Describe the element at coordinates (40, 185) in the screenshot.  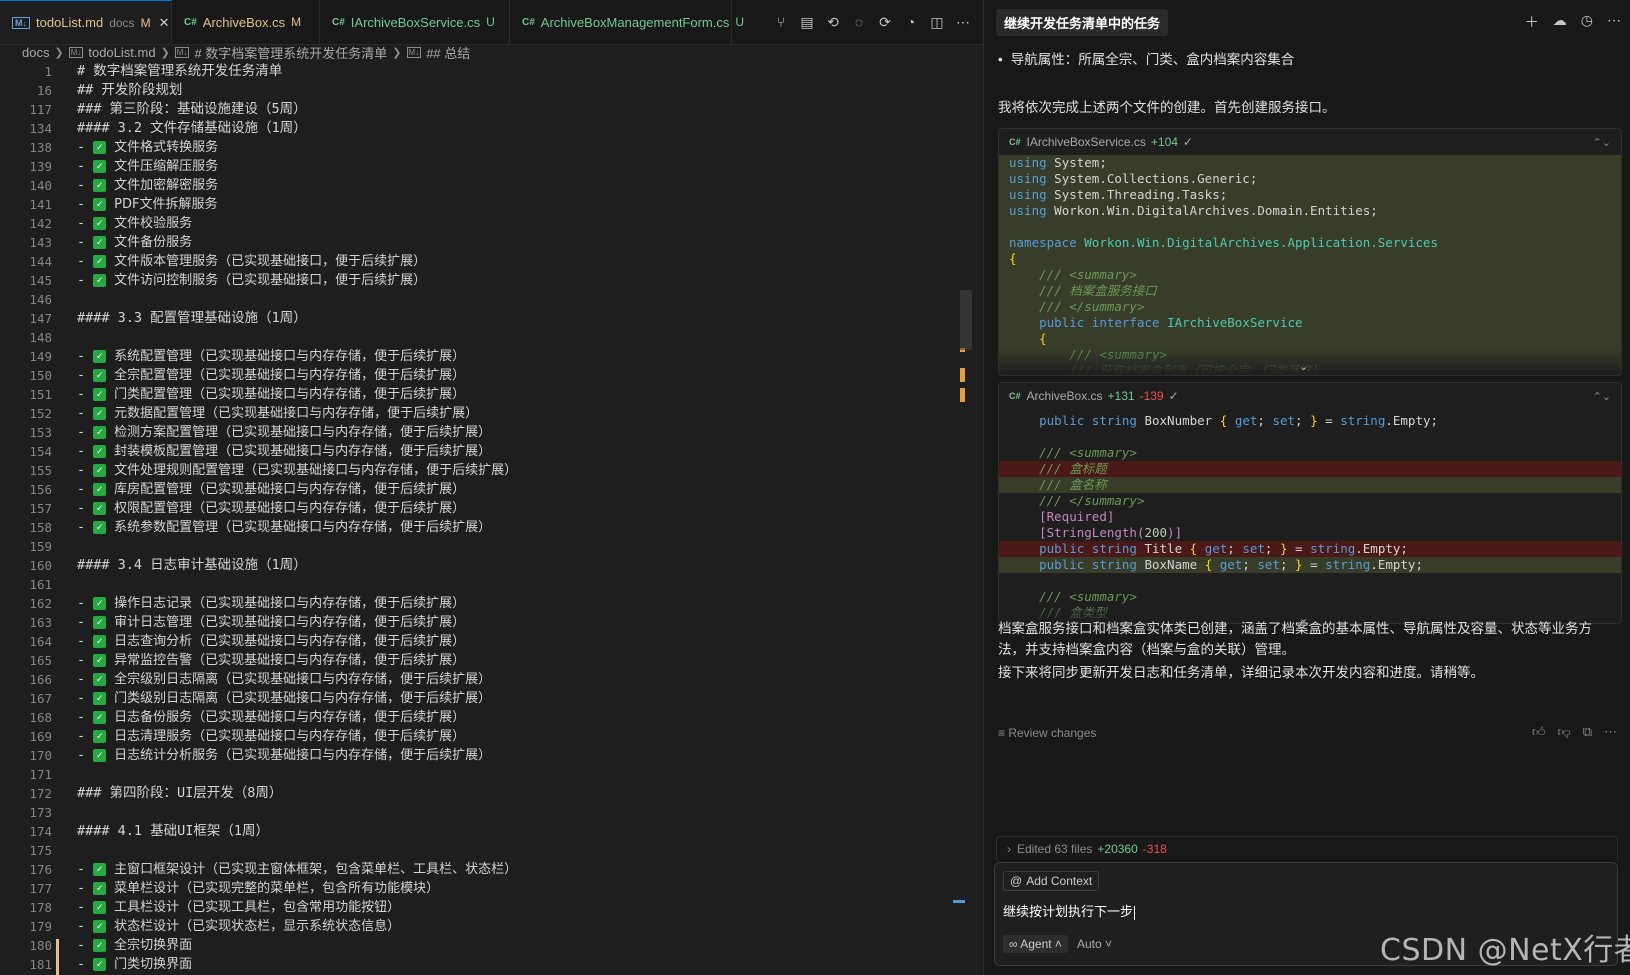
I see `line-number: 140` at that location.